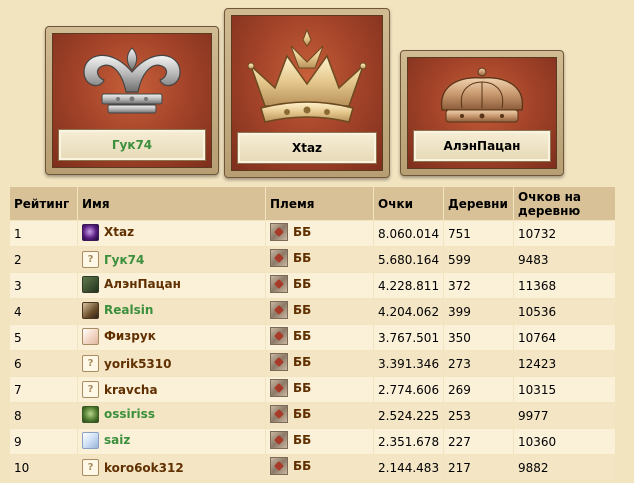  I want to click on player-name: Xtaz, so click(119, 232).